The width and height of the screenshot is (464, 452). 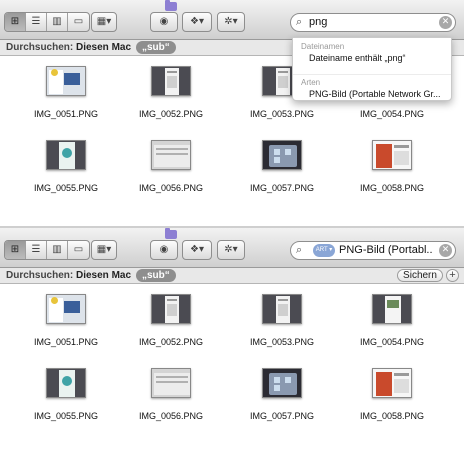 I want to click on search-field: ⌕ ART ▾ PNG-Bild (Portabl... ✕, so click(x=373, y=250).